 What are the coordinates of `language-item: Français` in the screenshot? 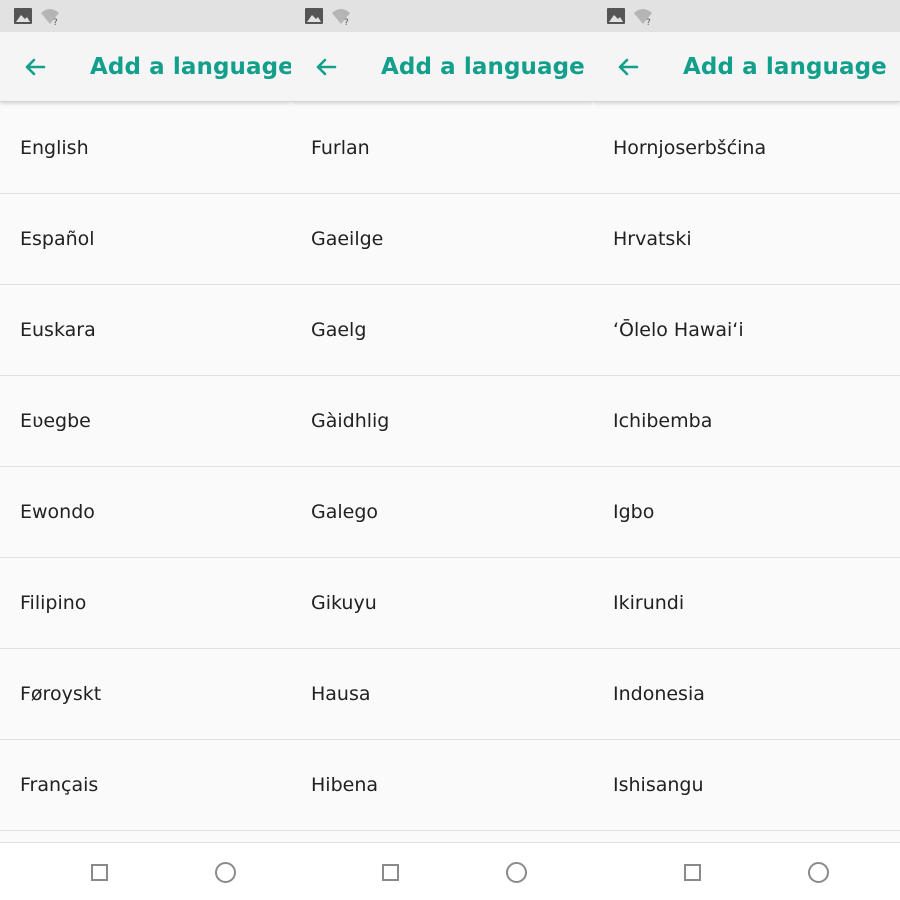 It's located at (145, 785).